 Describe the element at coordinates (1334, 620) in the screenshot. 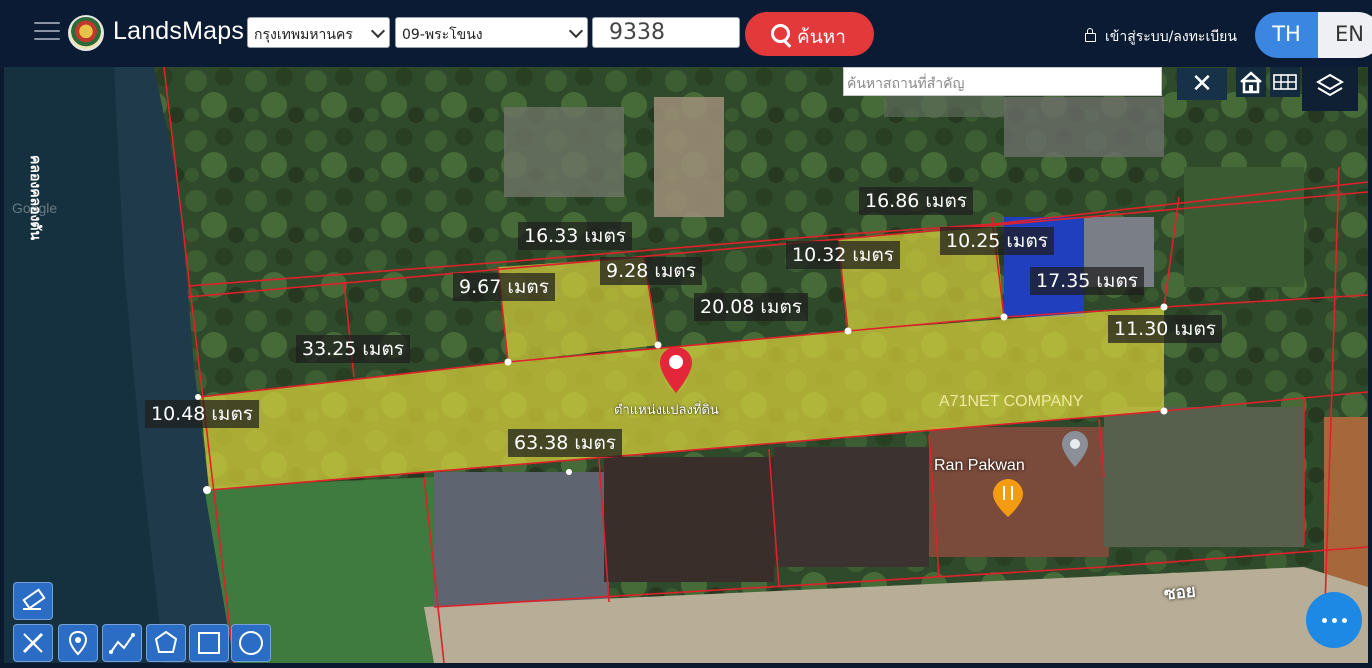

I see `more-icon` at that location.